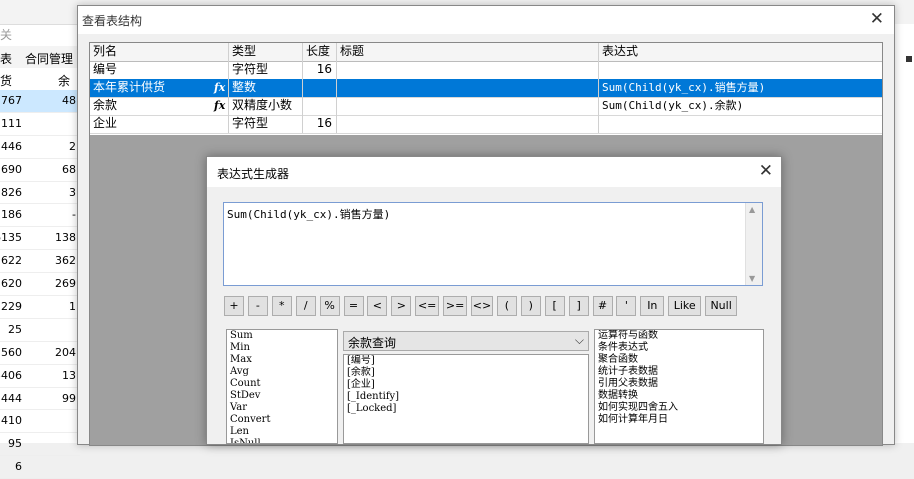  I want to click on category-item: 聚合函数, so click(679, 360).